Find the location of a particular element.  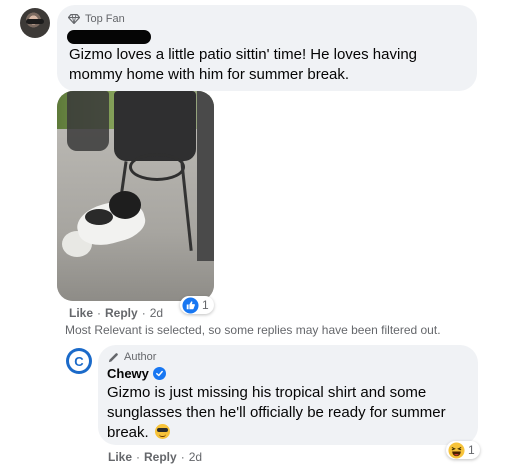

diamond-icon is located at coordinates (74, 19).